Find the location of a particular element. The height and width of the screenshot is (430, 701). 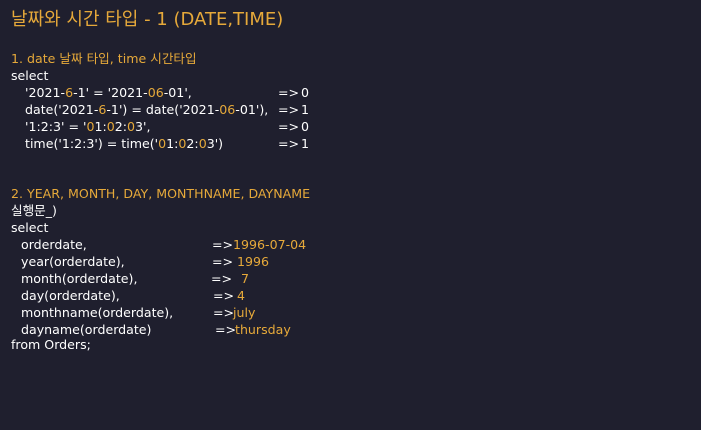

expression-text: -01', is located at coordinates (177, 92).